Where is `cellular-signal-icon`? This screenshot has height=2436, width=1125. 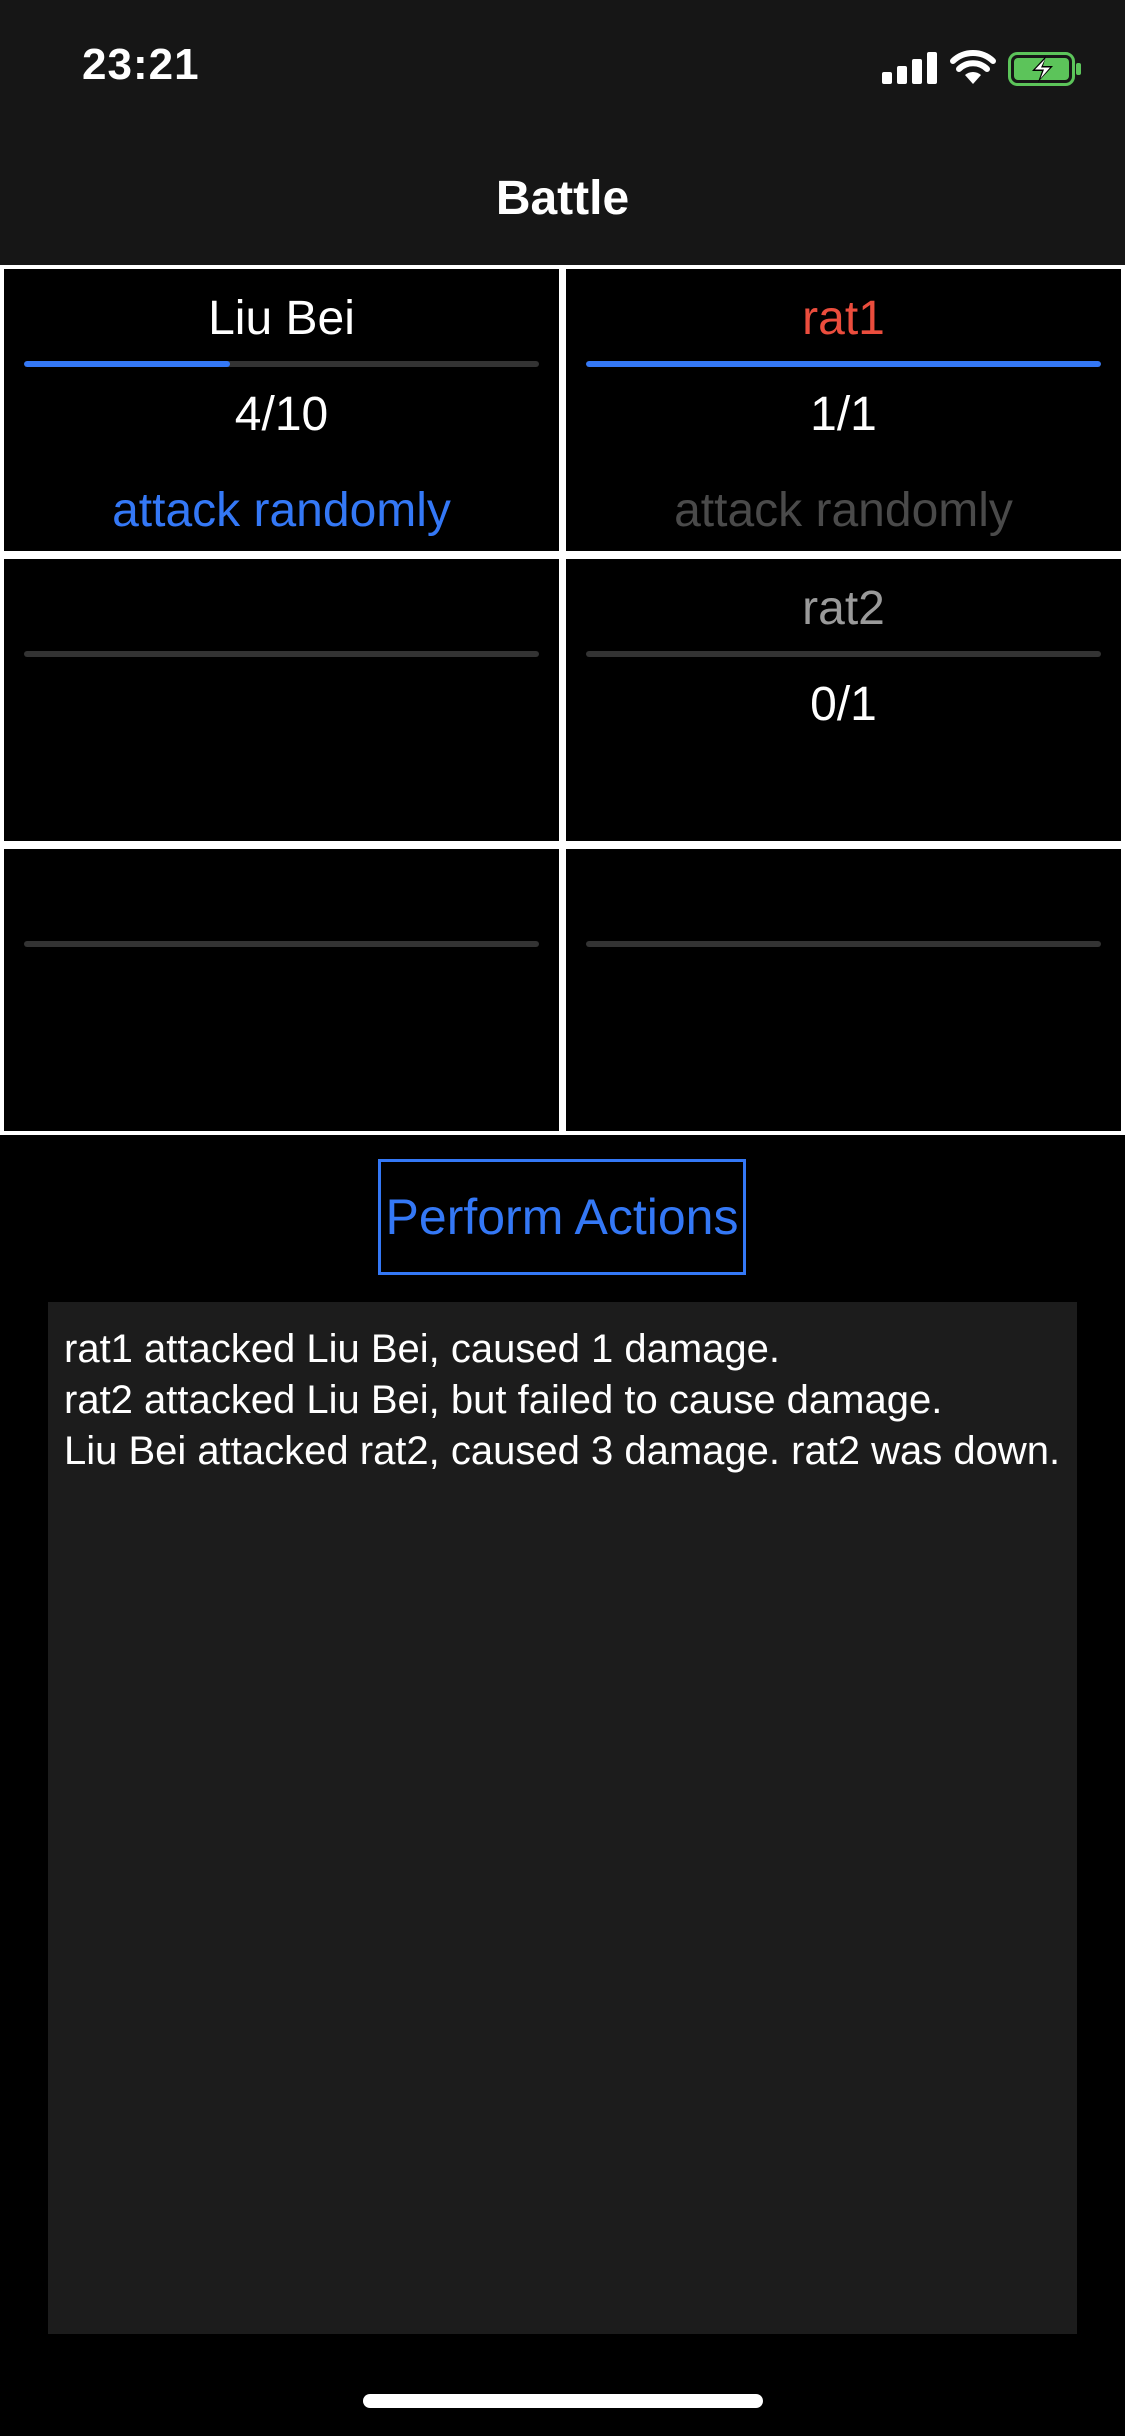 cellular-signal-icon is located at coordinates (910, 68).